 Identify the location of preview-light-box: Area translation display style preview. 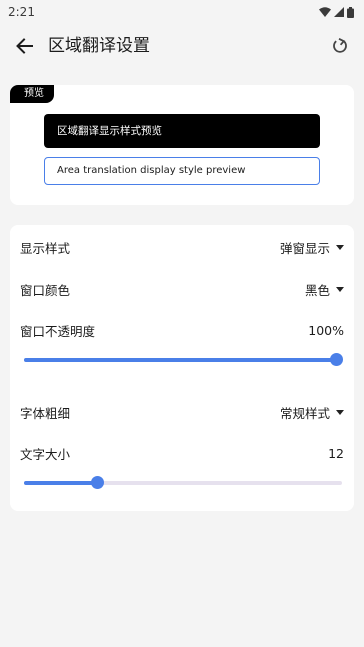
(182, 171).